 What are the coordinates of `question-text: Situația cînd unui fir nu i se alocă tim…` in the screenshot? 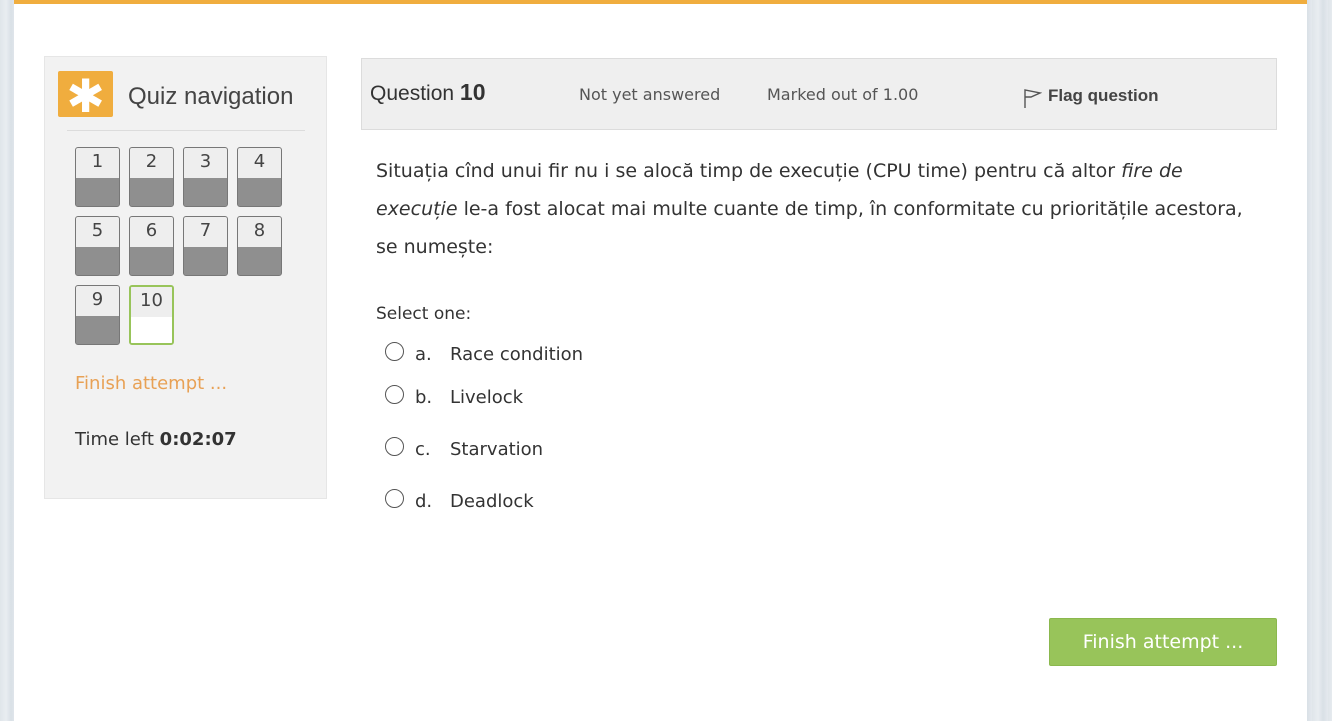 It's located at (821, 209).